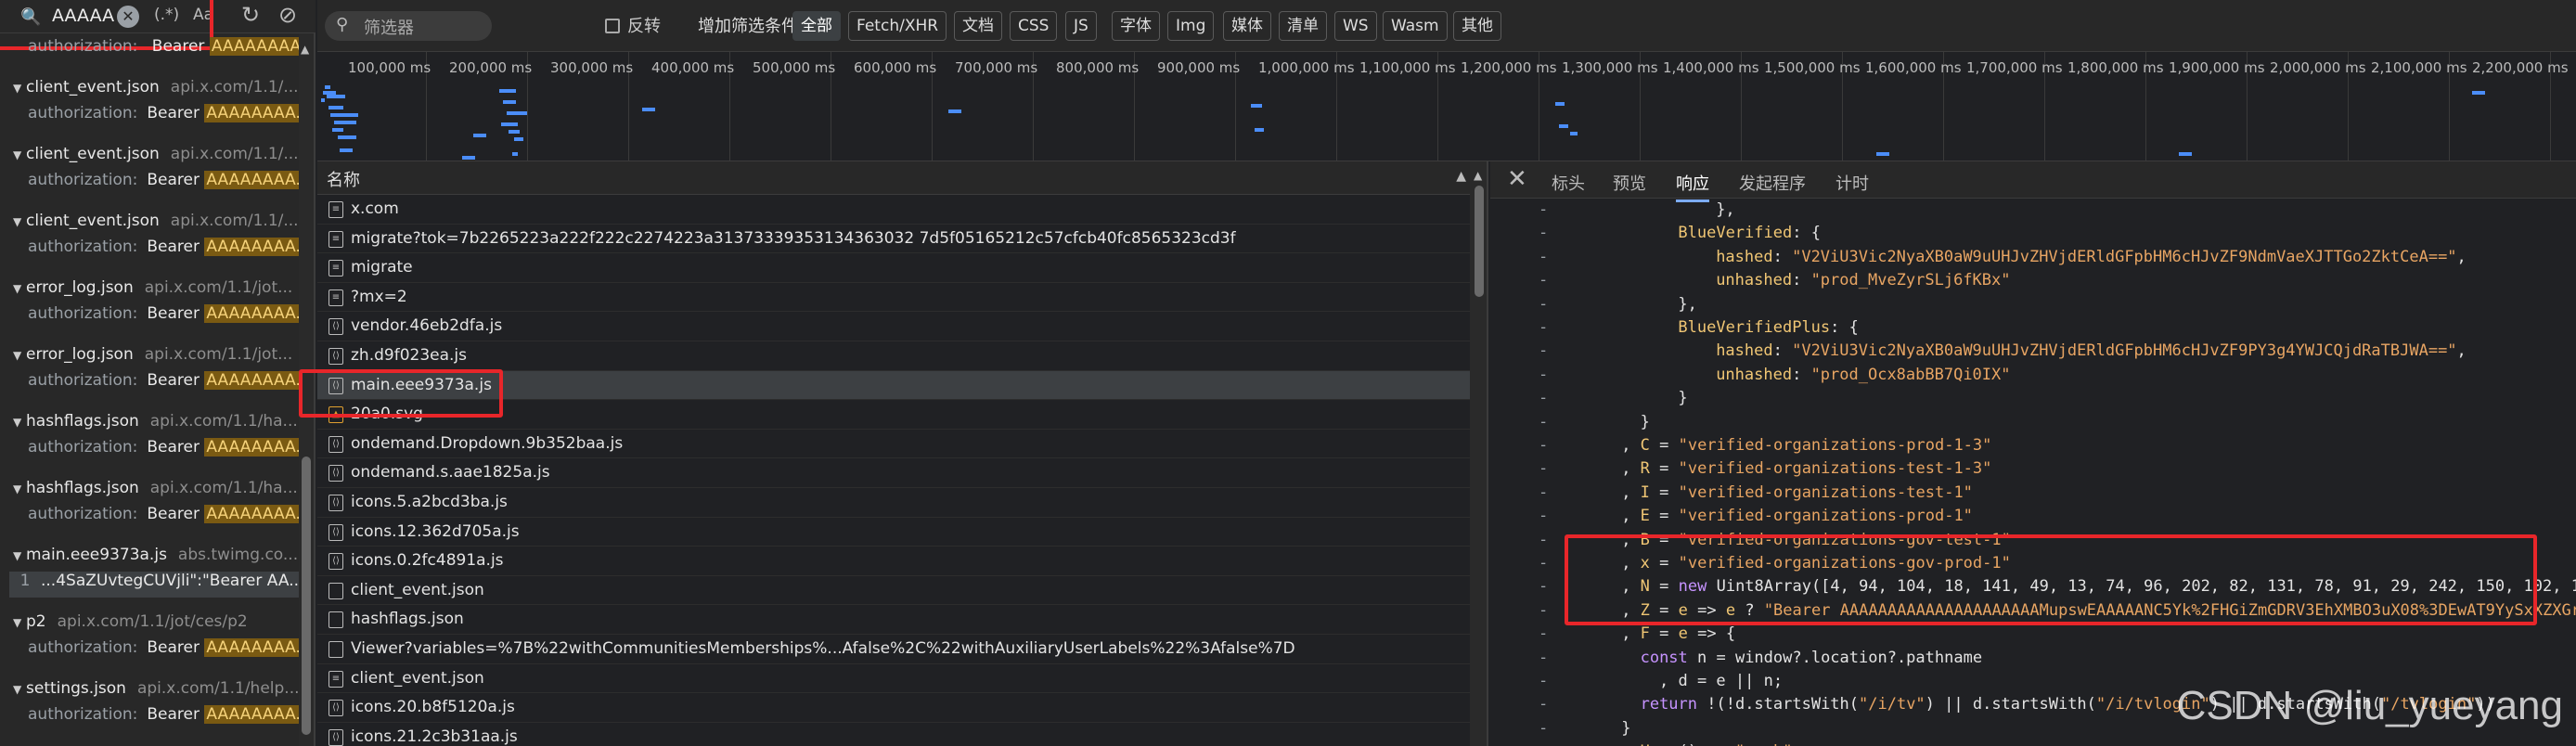 This screenshot has height=746, width=2576. I want to click on filter-type-button: WS, so click(1355, 26).